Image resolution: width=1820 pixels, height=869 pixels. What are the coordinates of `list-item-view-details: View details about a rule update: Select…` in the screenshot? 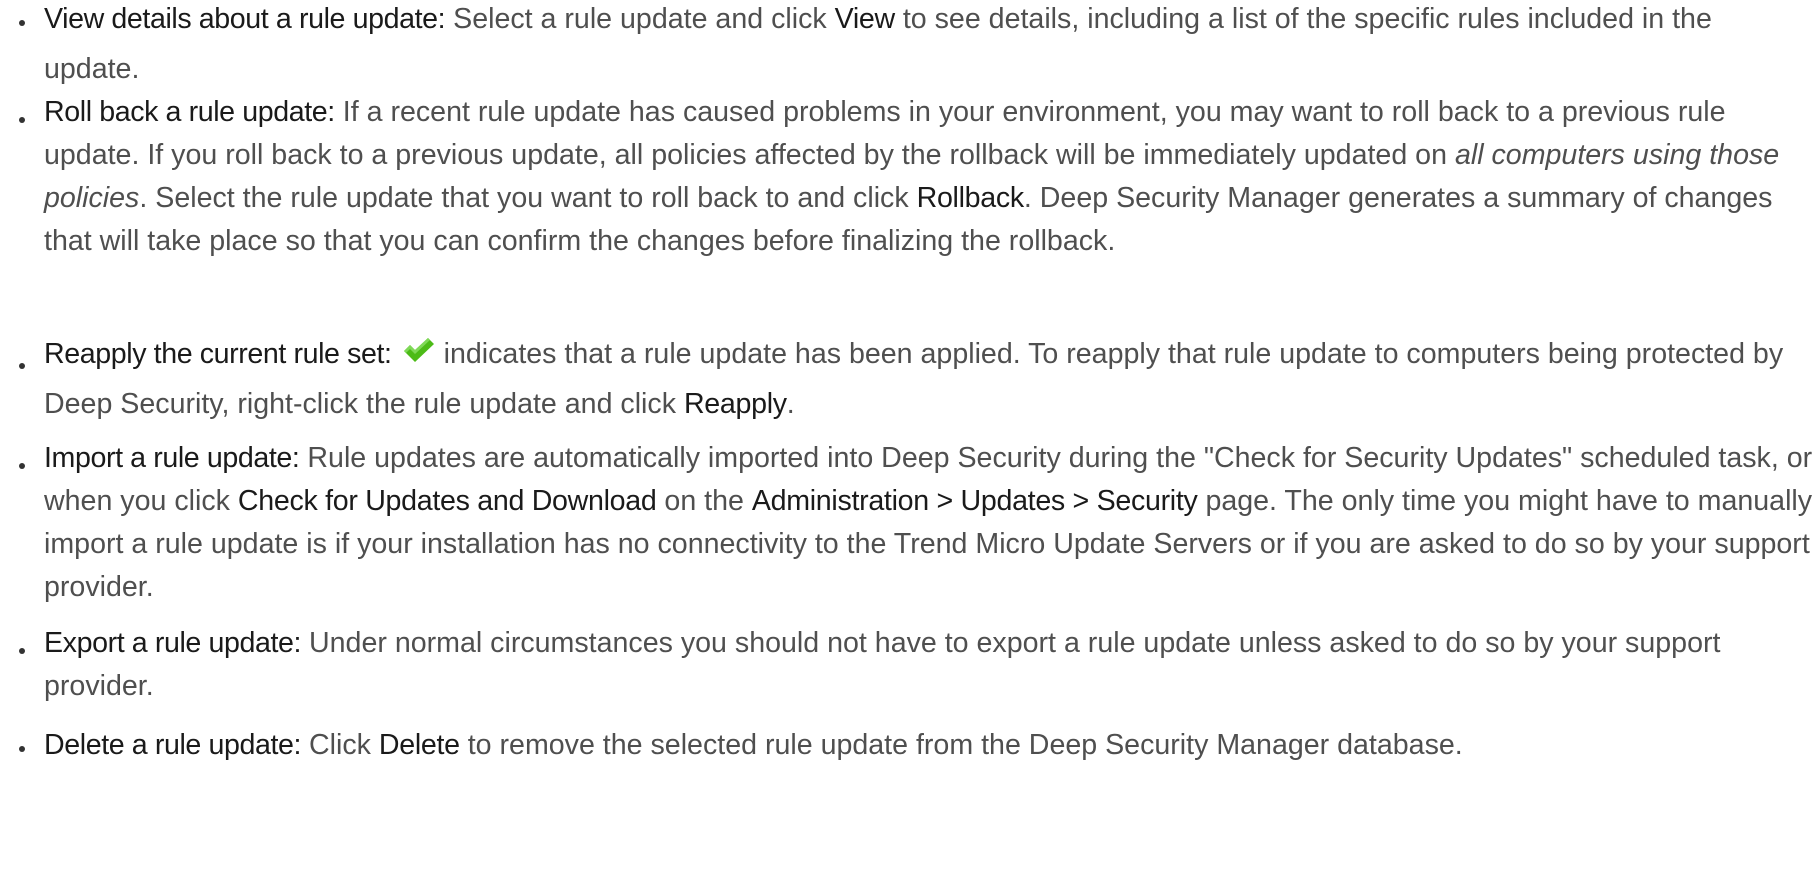 It's located at (910, 47).